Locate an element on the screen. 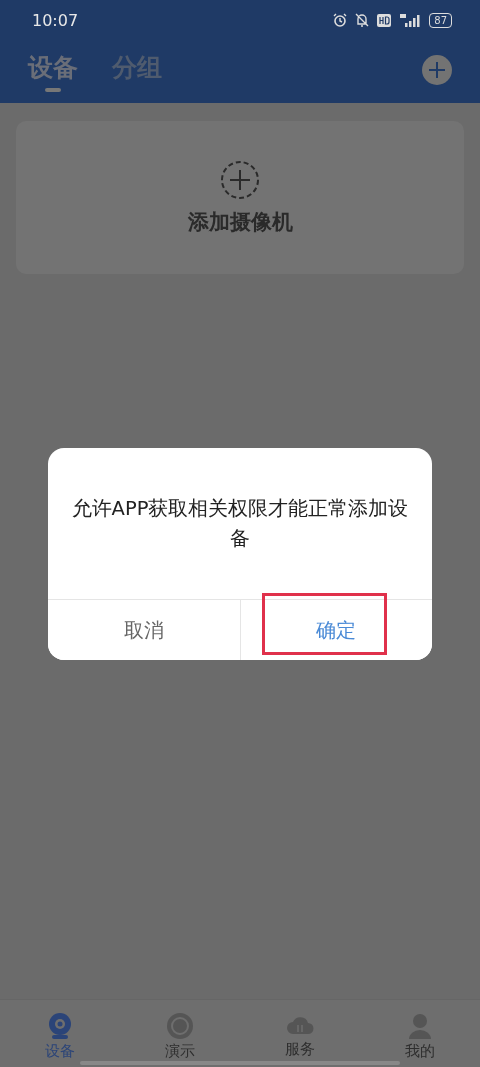  nav-item: 我的 is located at coordinates (420, 1033).